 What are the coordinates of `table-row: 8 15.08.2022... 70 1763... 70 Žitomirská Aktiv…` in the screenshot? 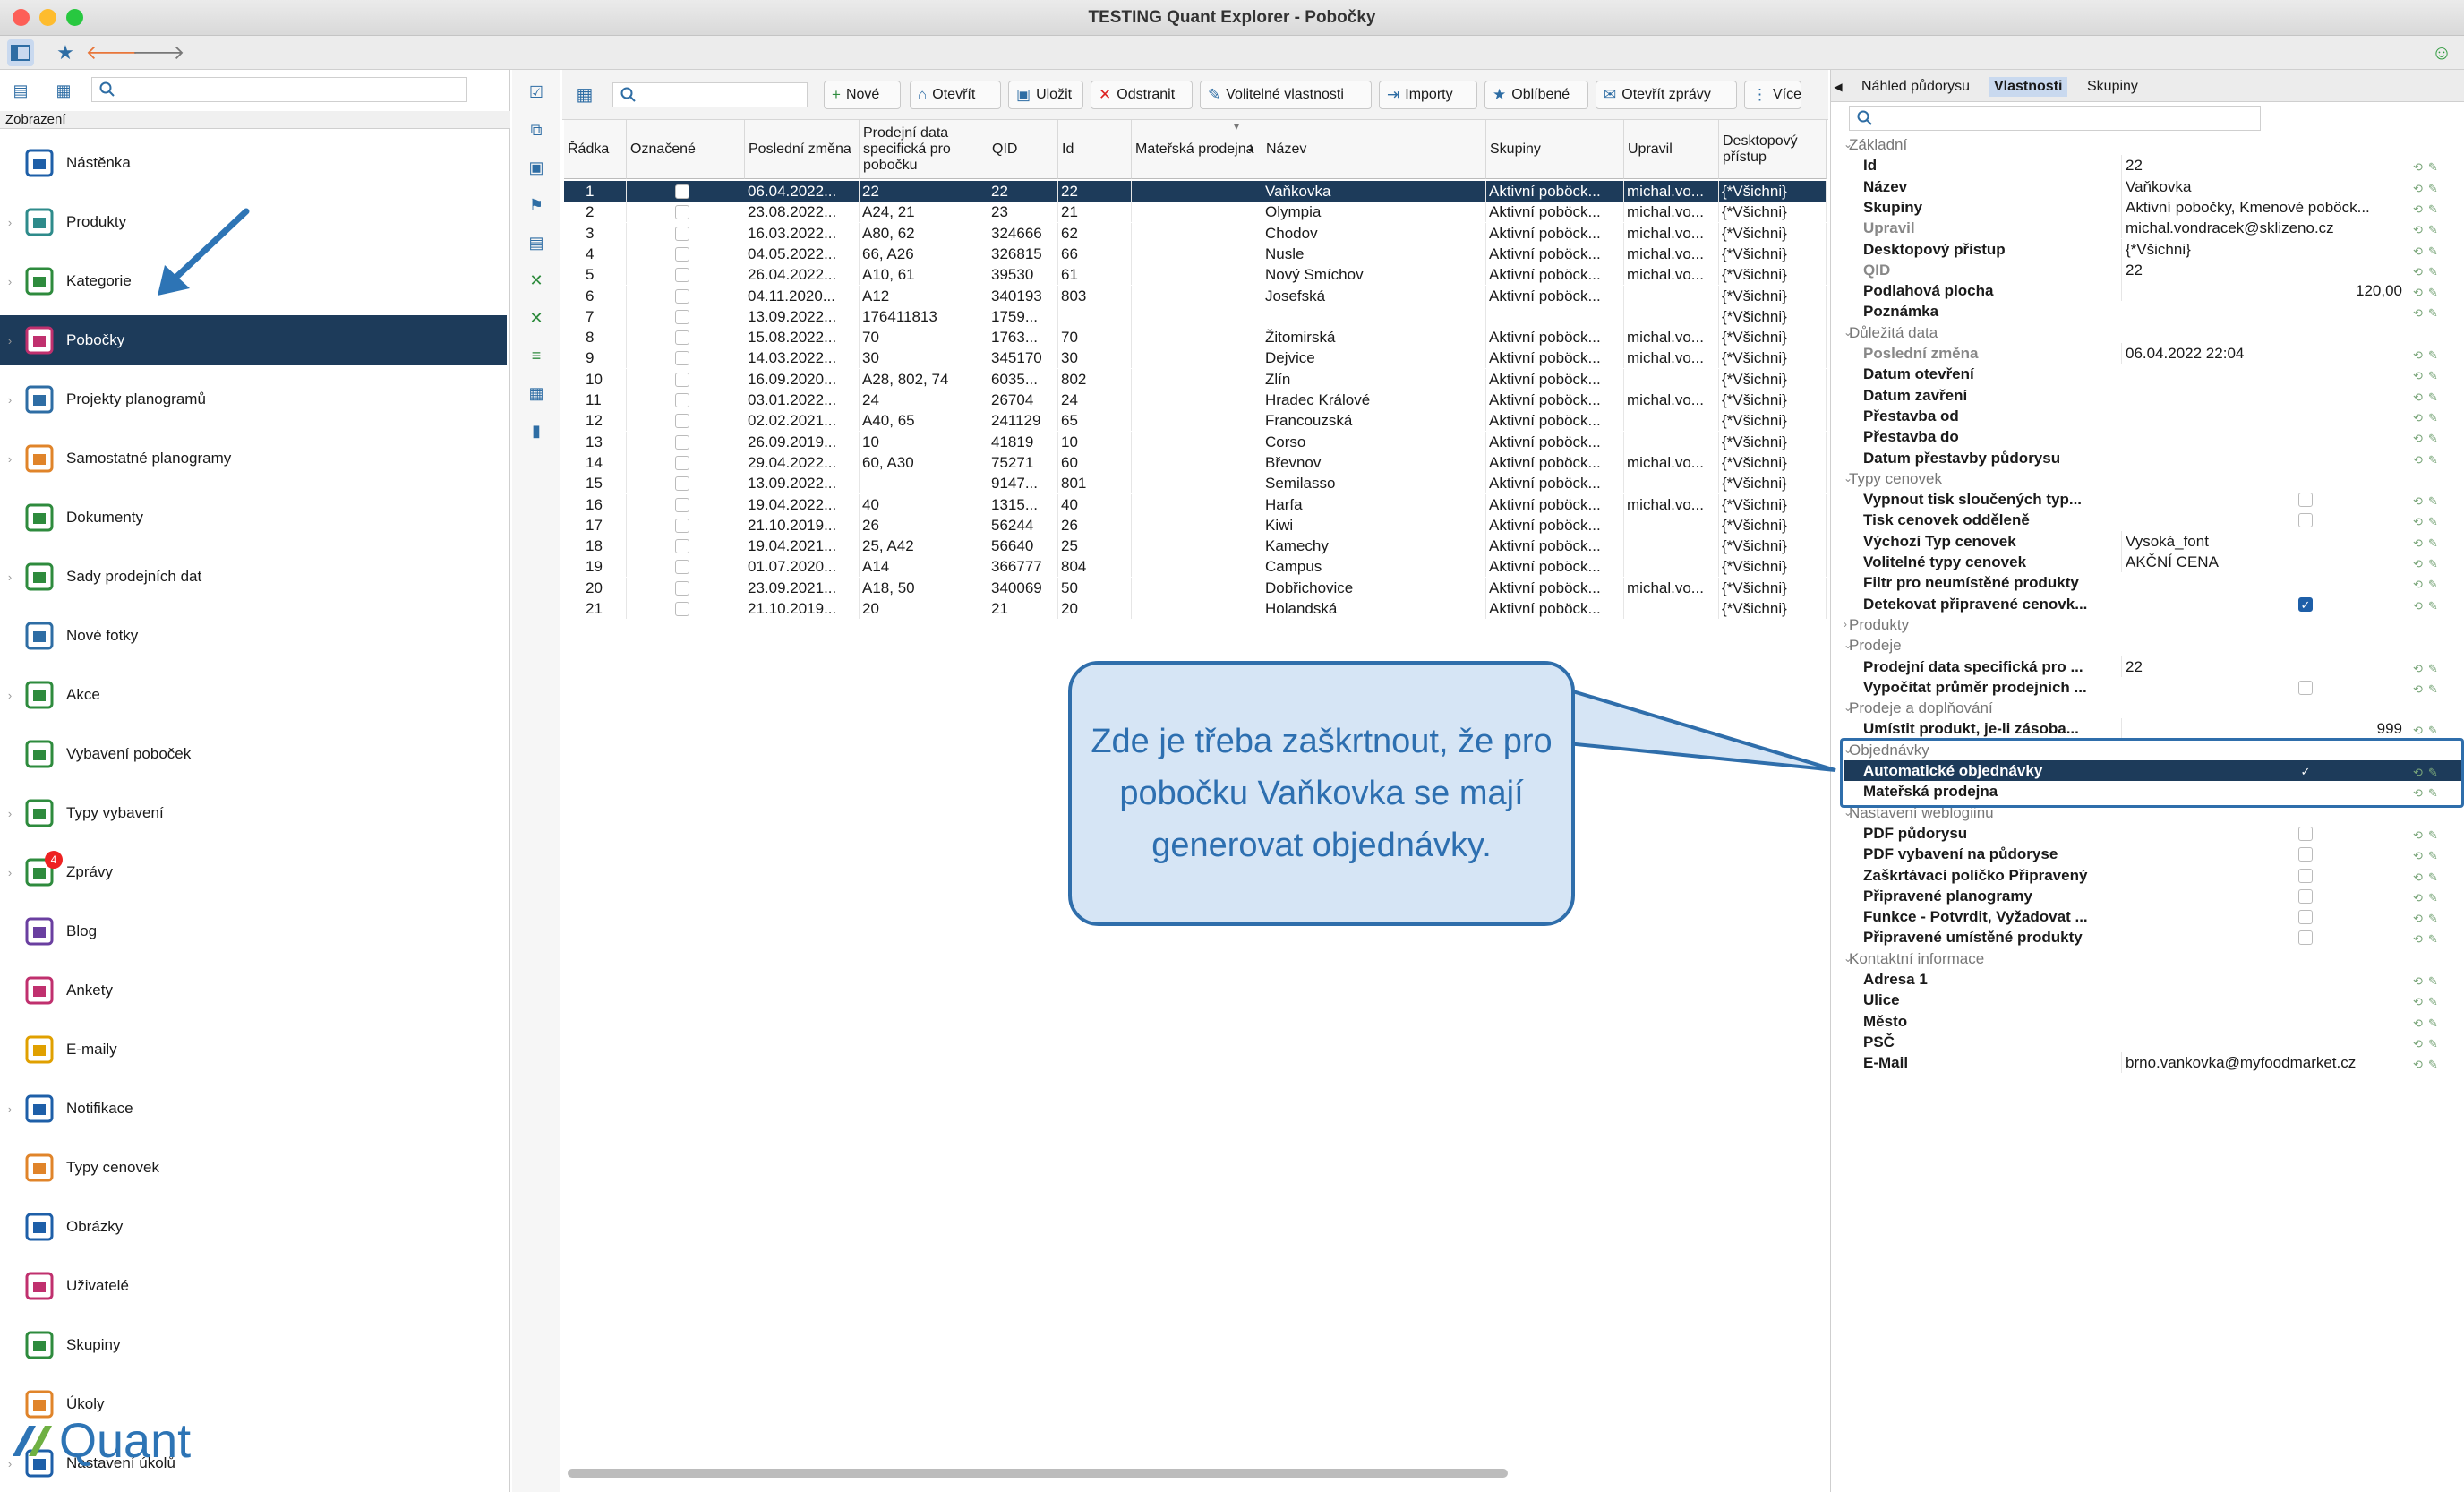 It's located at (1195, 337).